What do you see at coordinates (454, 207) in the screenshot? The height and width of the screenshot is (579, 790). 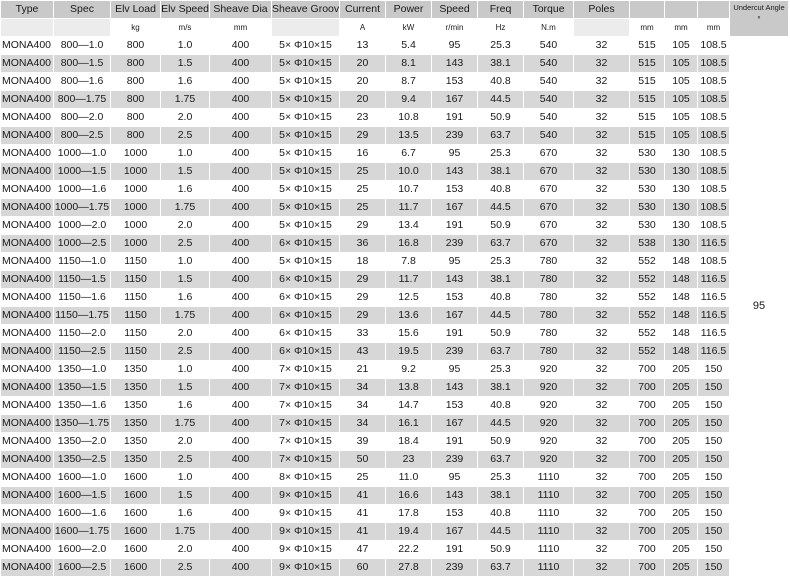 I see `cell-speed: 167` at bounding box center [454, 207].